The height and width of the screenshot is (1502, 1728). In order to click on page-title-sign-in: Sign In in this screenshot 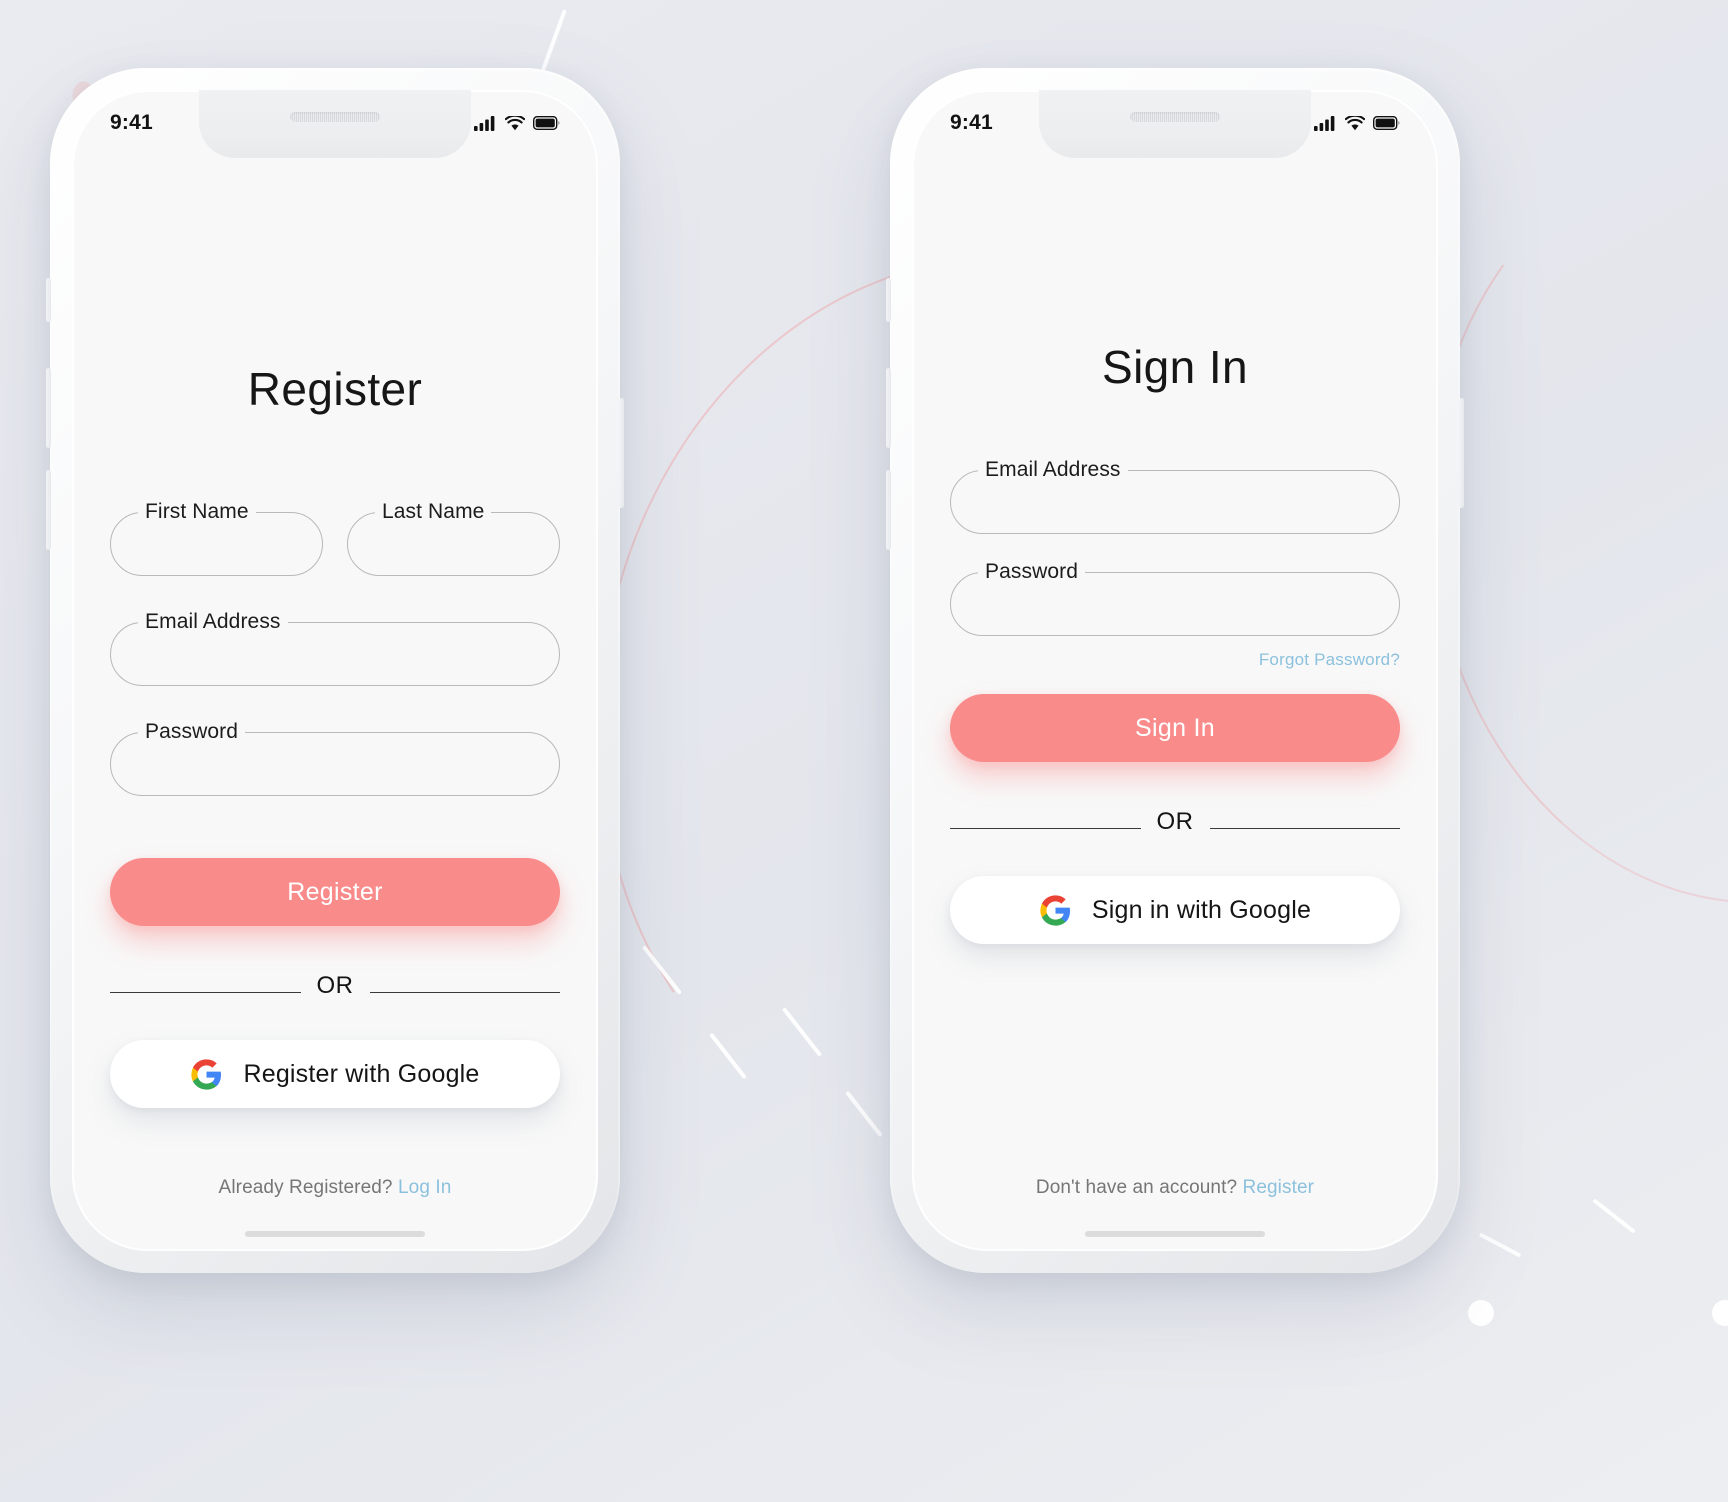, I will do `click(1174, 367)`.